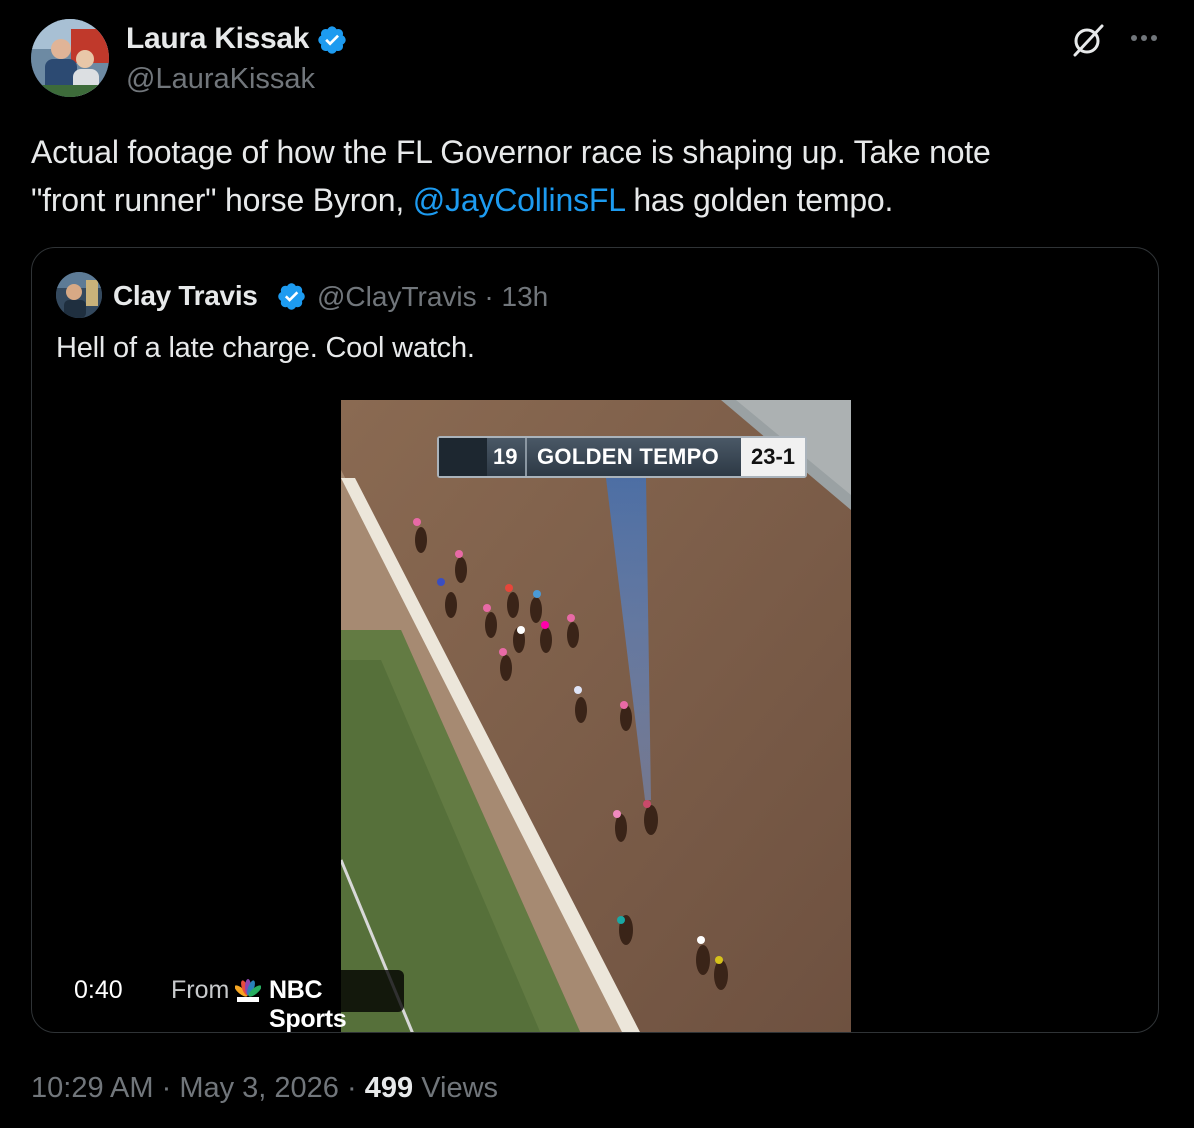 This screenshot has height=1128, width=1194. I want to click on quoted-author-avatar, so click(79, 295).